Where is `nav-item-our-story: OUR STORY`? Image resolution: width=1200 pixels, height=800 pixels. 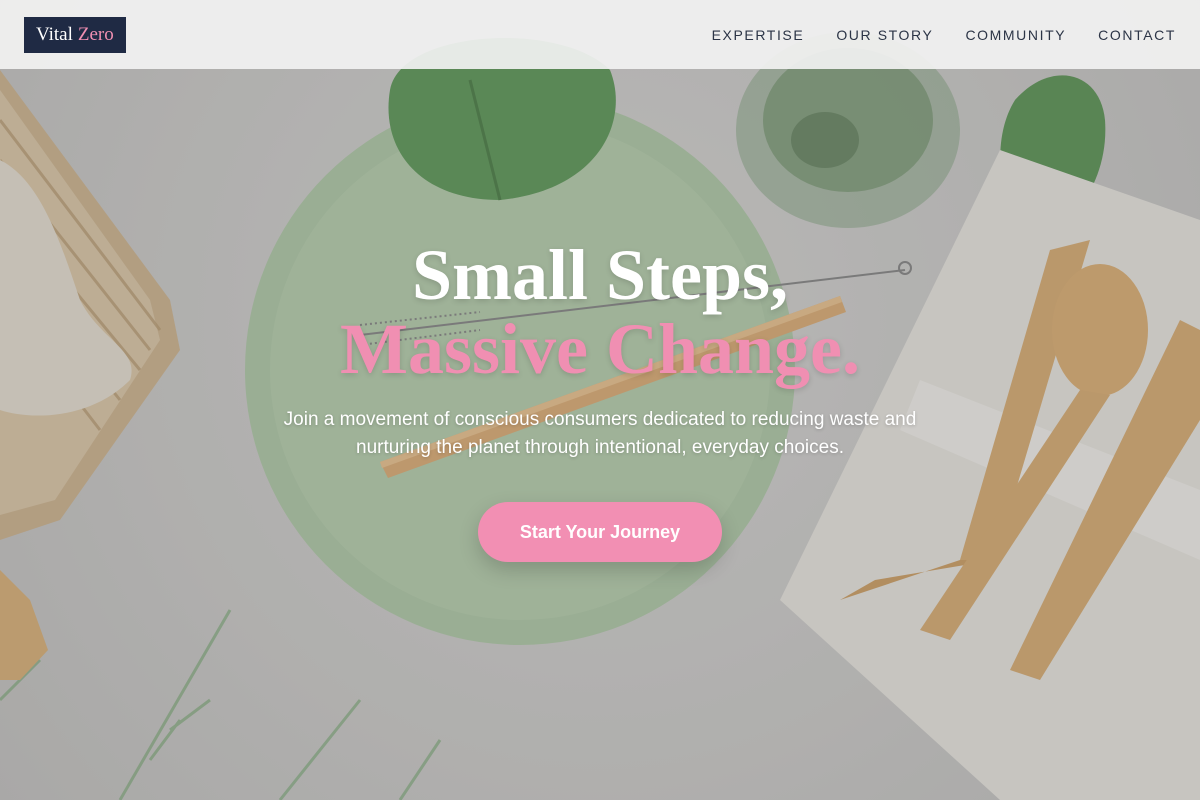 nav-item-our-story: OUR STORY is located at coordinates (884, 35).